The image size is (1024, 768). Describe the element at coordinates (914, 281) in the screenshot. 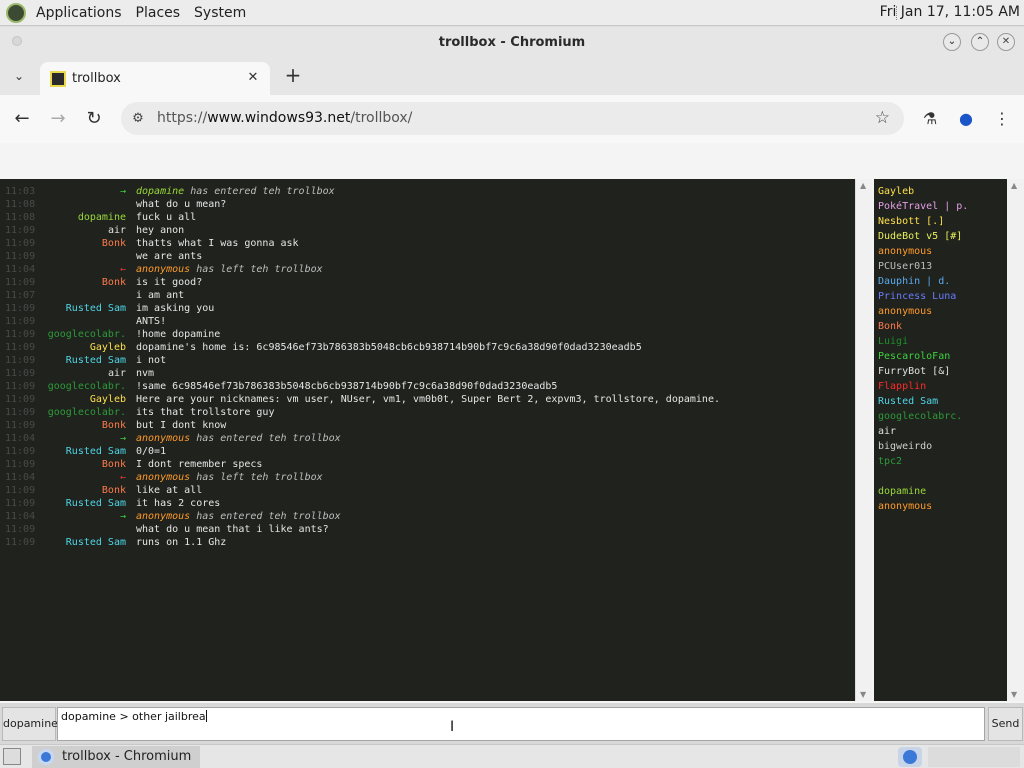

I see `user-list-item: Dauphin | d.` at that location.